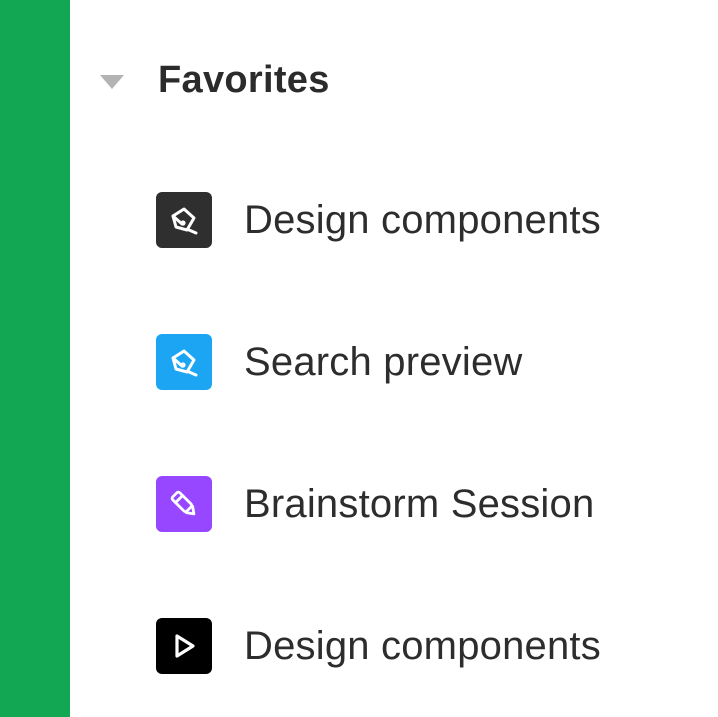 The width and height of the screenshot is (718, 717). Describe the element at coordinates (244, 79) in the screenshot. I see `section-title: Favorites` at that location.